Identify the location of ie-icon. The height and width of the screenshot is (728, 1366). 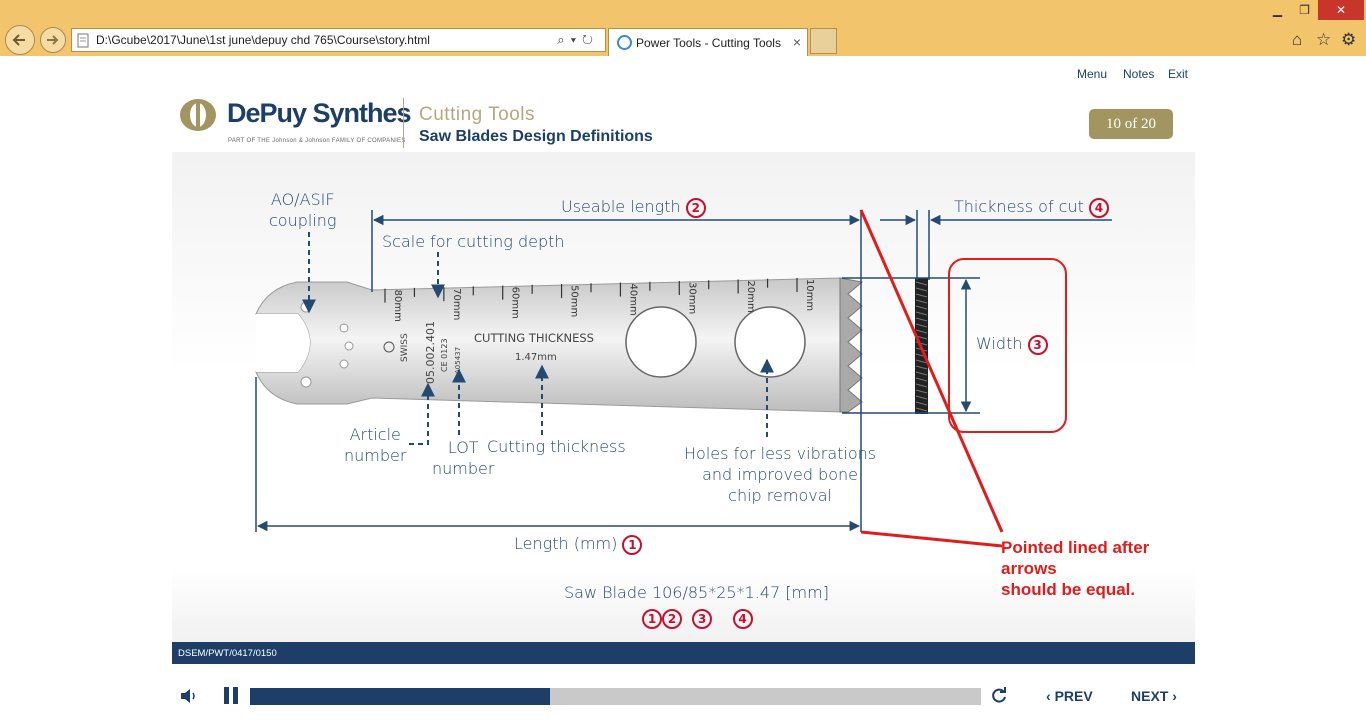
(624, 42).